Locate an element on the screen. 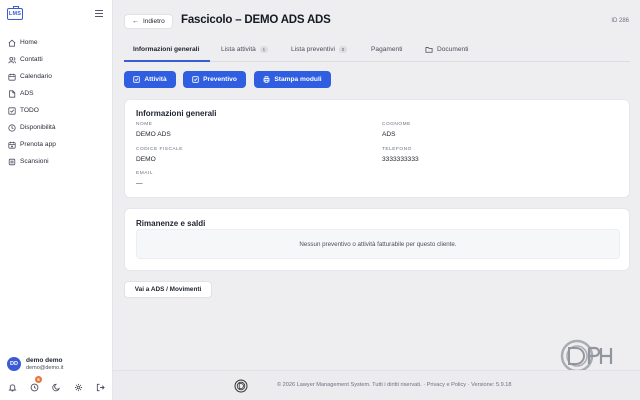 The image size is (640, 400). email-label: EMAIL is located at coordinates (144, 173).